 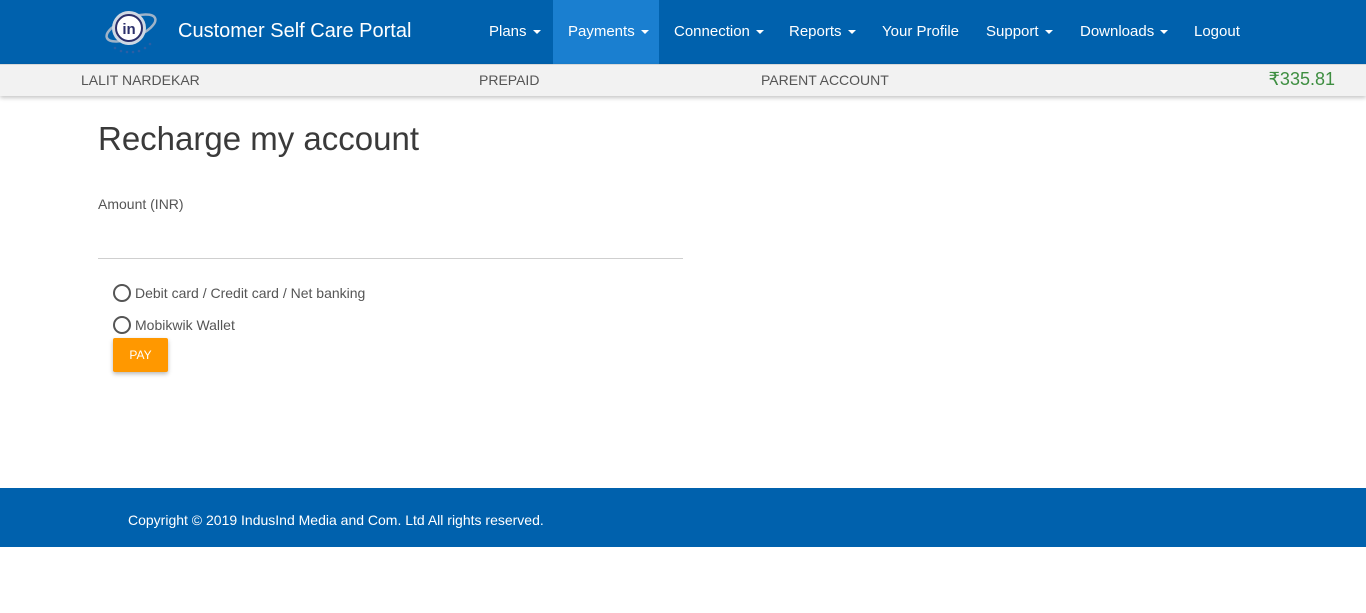 I want to click on nav-plans-label: Plans, so click(x=508, y=31).